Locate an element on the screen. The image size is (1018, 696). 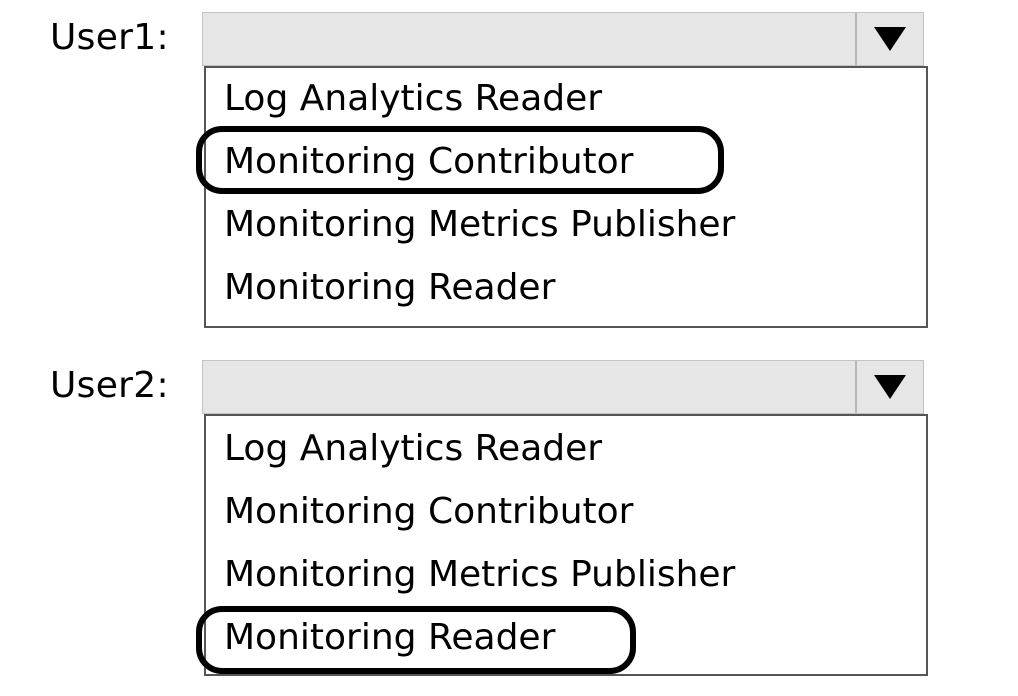
user1-label: User1: is located at coordinates (109, 37).